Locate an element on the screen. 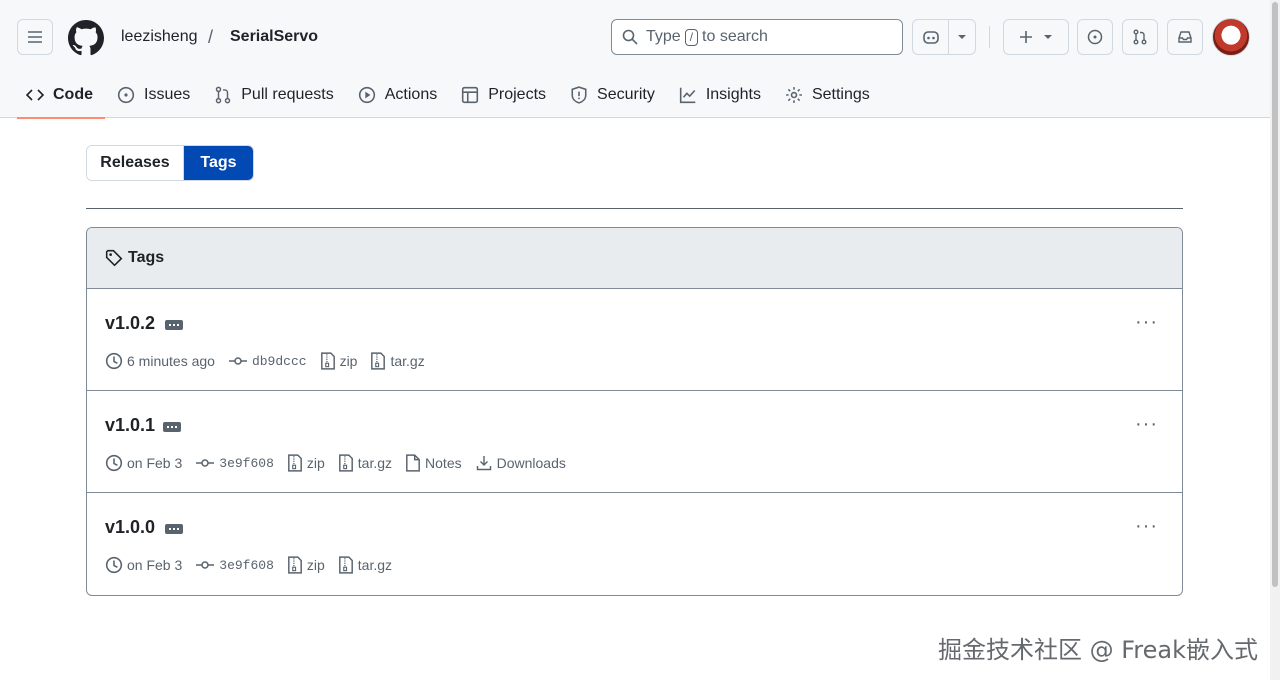 The height and width of the screenshot is (680, 1280). releases-tags-toggle: Releases Tags is located at coordinates (170, 163).